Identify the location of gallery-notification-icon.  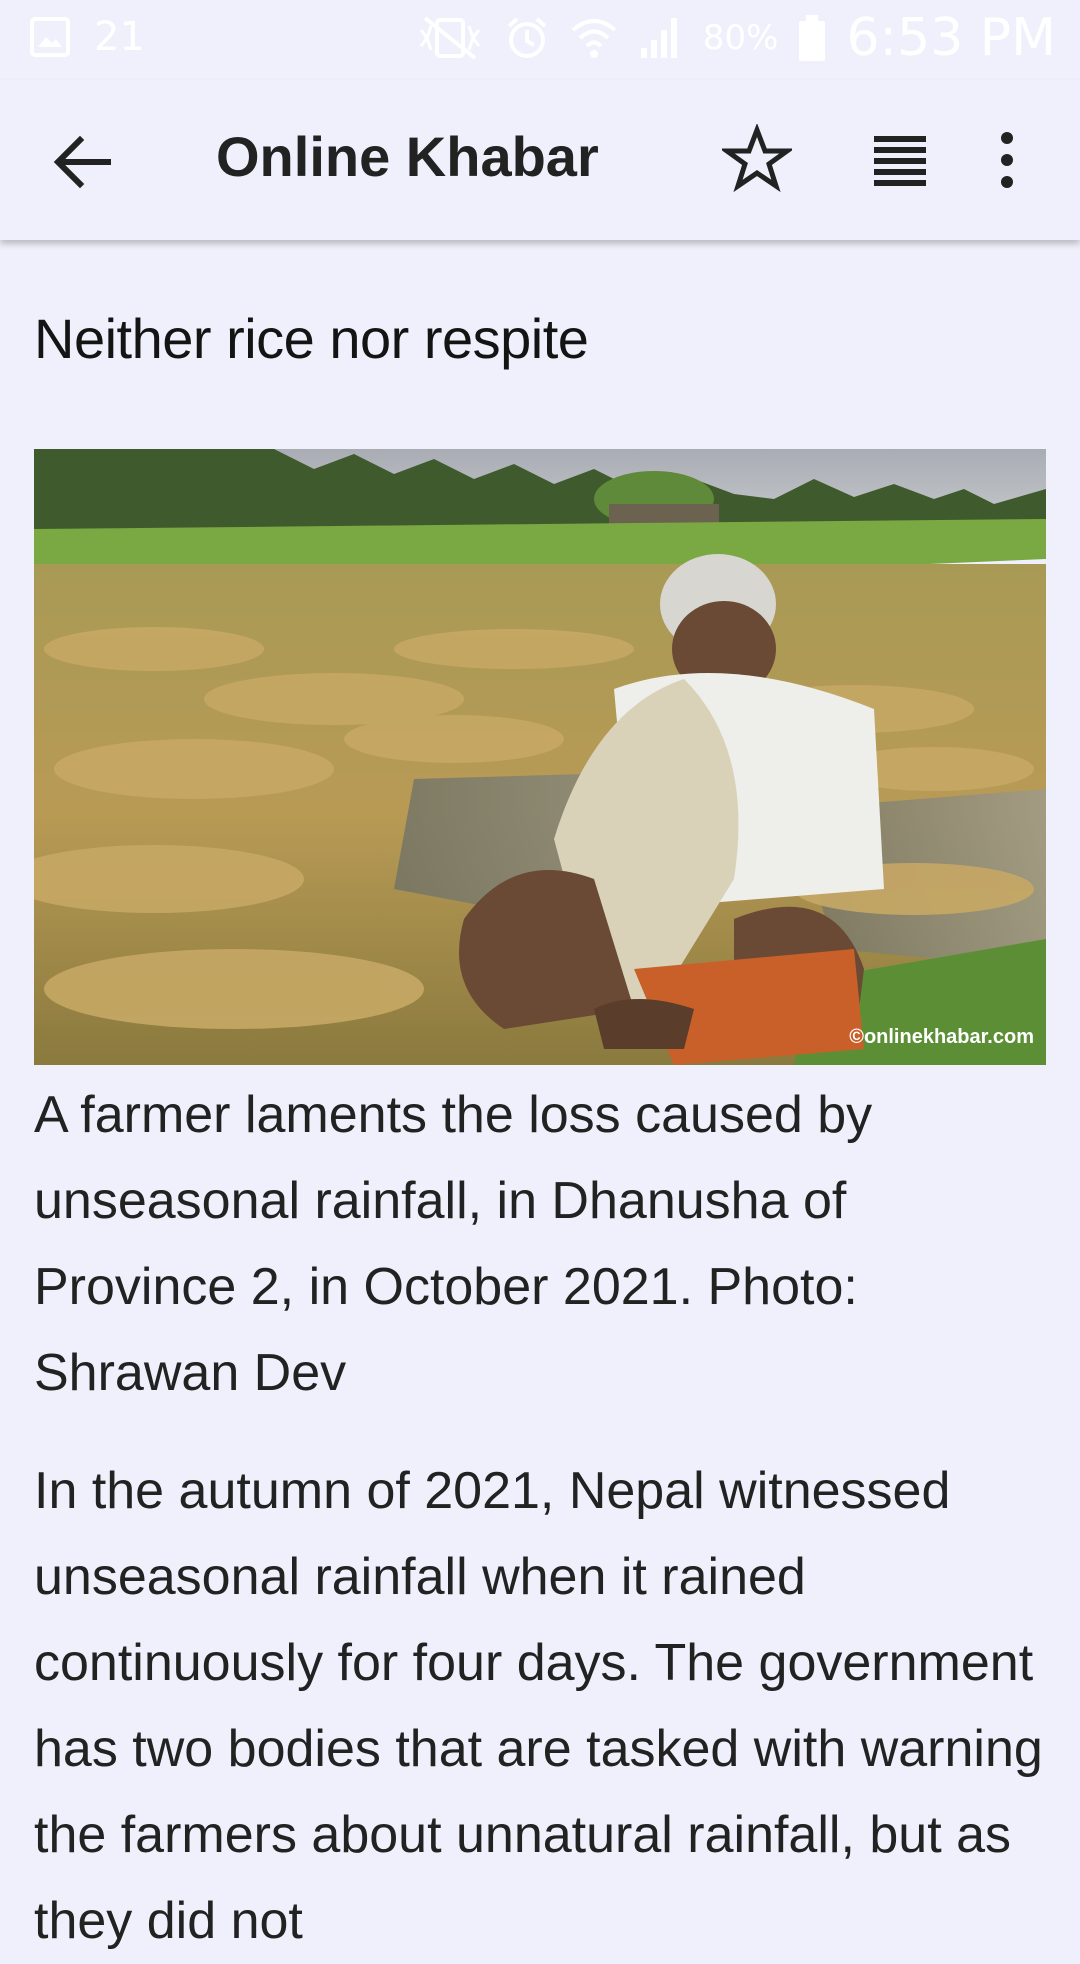
(50, 37).